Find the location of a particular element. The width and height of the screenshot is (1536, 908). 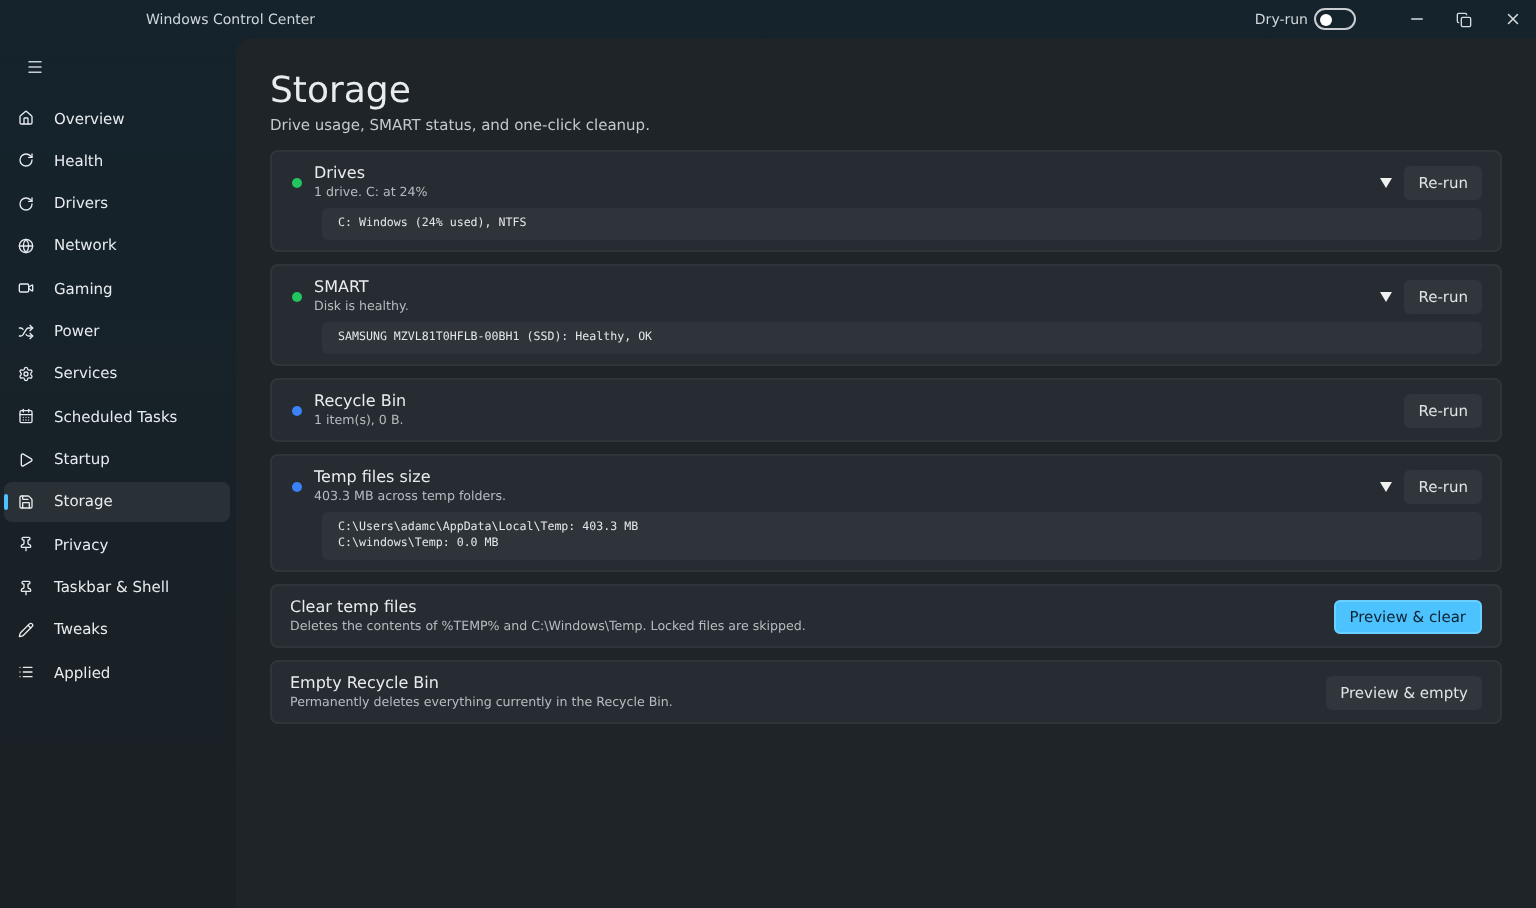

check-title: Recycle Bin is located at coordinates (361, 401).